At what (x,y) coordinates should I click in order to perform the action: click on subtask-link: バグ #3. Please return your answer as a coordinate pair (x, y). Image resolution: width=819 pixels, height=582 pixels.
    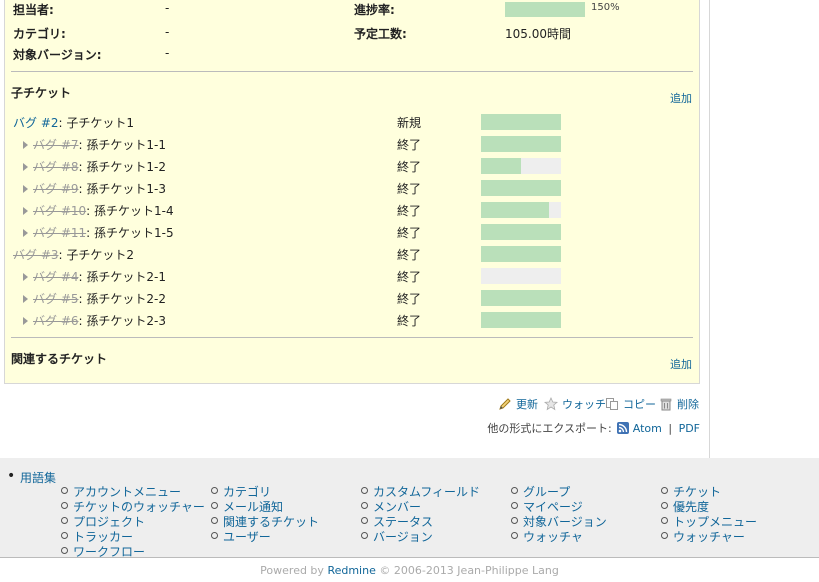
    Looking at the image, I should click on (36, 255).